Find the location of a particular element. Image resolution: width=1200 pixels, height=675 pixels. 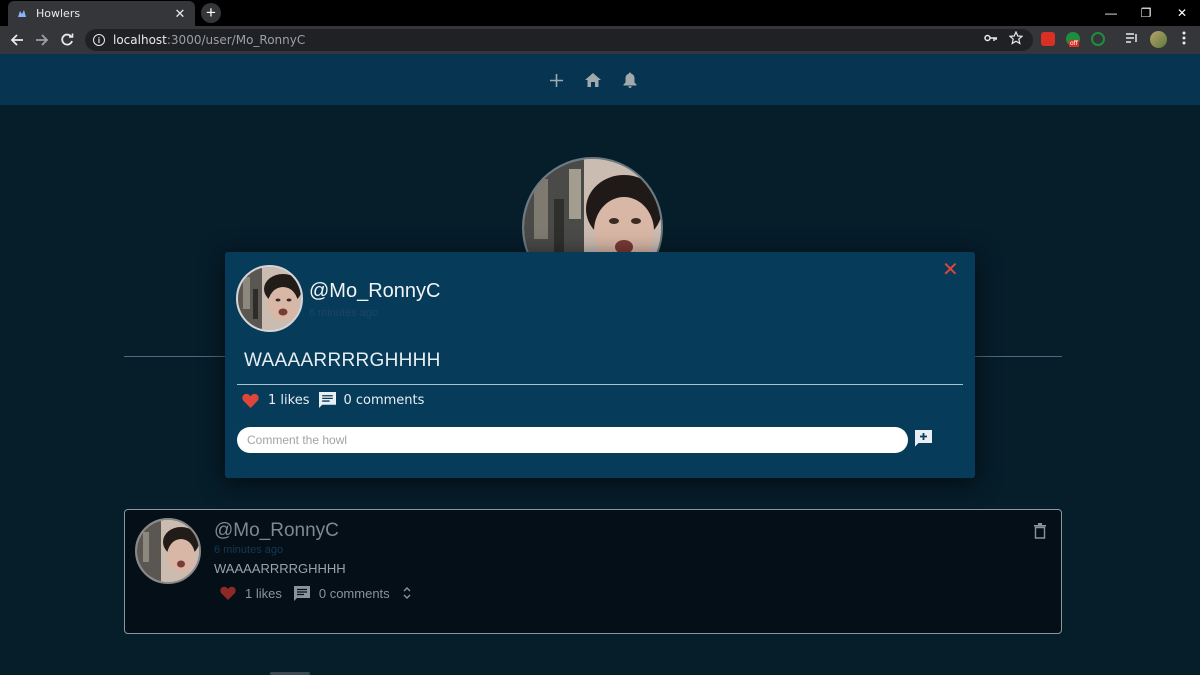

browser-toolbar: i localhost:3000/user/Mo_RonnyC off is located at coordinates (600, 40).